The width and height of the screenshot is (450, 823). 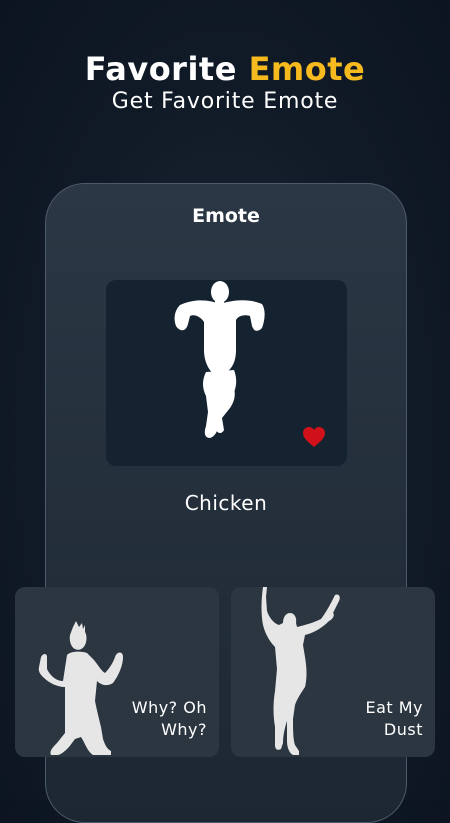 I want to click on emote-card: Eat My Dust, so click(x=333, y=672).